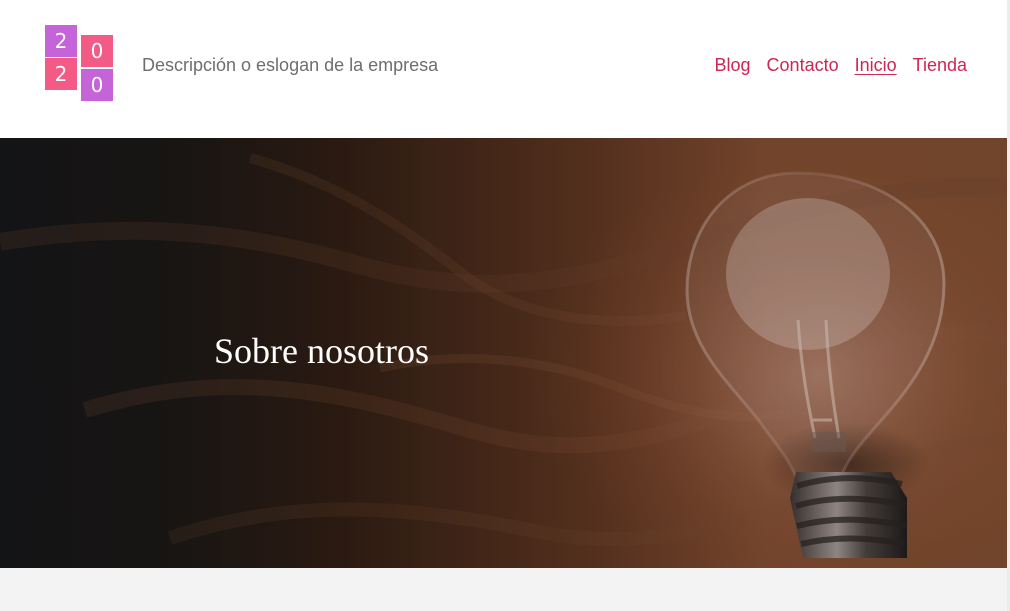  Describe the element at coordinates (940, 65) in the screenshot. I see `nav-link-tienda: Tienda` at that location.